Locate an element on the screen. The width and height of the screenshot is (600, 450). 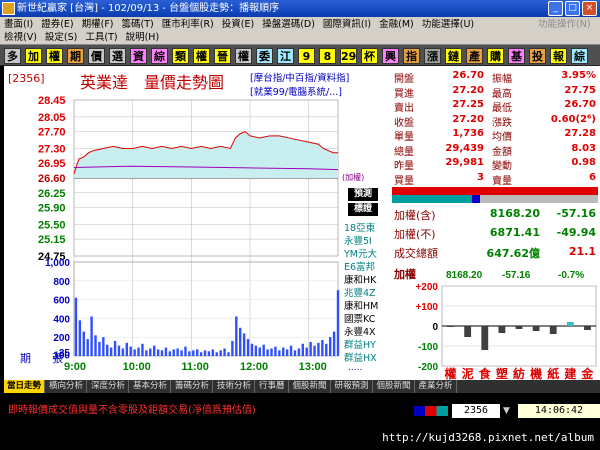
toolbar-button-6: 資 is located at coordinates (138, 56).